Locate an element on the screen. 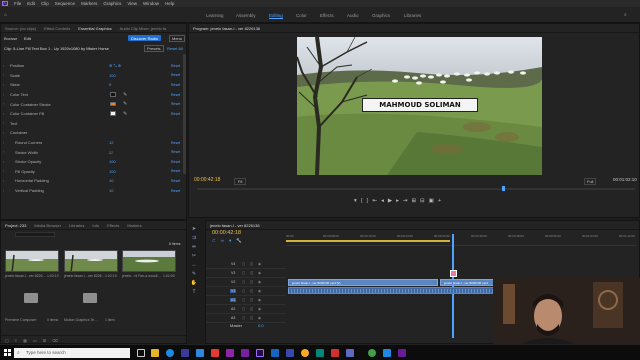 The width and height of the screenshot is (640, 360). hand-tool-icon: ✋ is located at coordinates (194, 283).